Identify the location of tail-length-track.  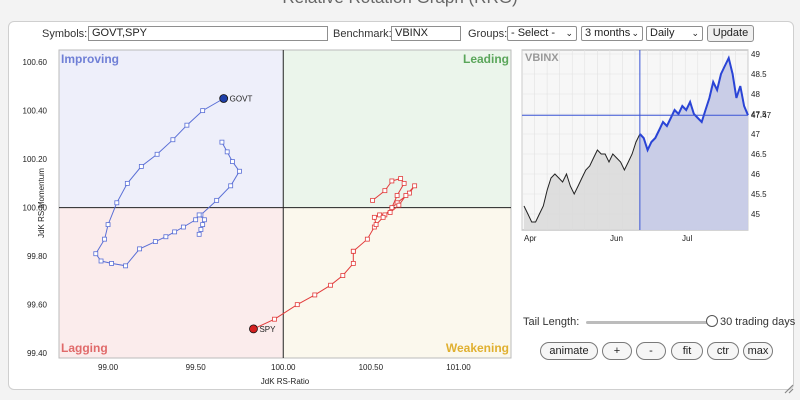
(650, 322).